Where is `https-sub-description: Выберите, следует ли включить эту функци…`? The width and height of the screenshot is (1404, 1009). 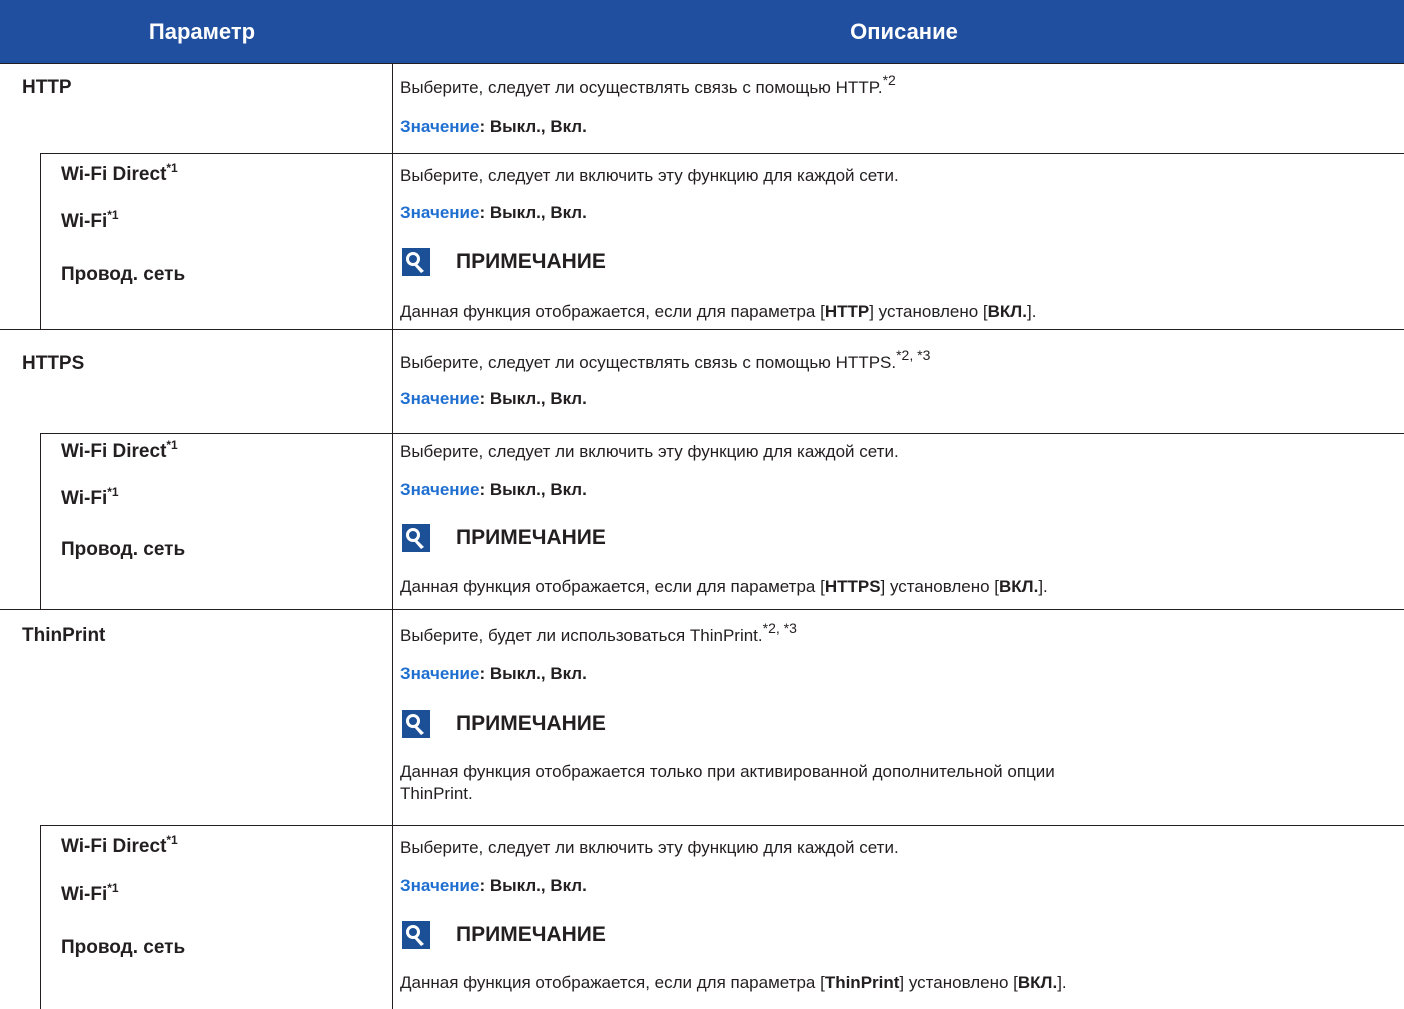
https-sub-description: Выберите, следует ли включить эту функци… is located at coordinates (649, 451).